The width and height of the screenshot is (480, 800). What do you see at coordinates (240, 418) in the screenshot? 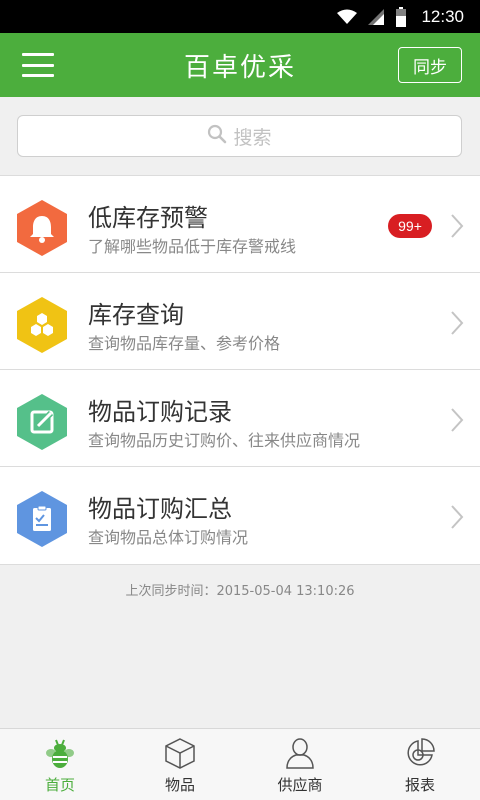
I see `list-item-order-records: 物品订购记录 查询物品历史订购价、往来供应商情况` at bounding box center [240, 418].